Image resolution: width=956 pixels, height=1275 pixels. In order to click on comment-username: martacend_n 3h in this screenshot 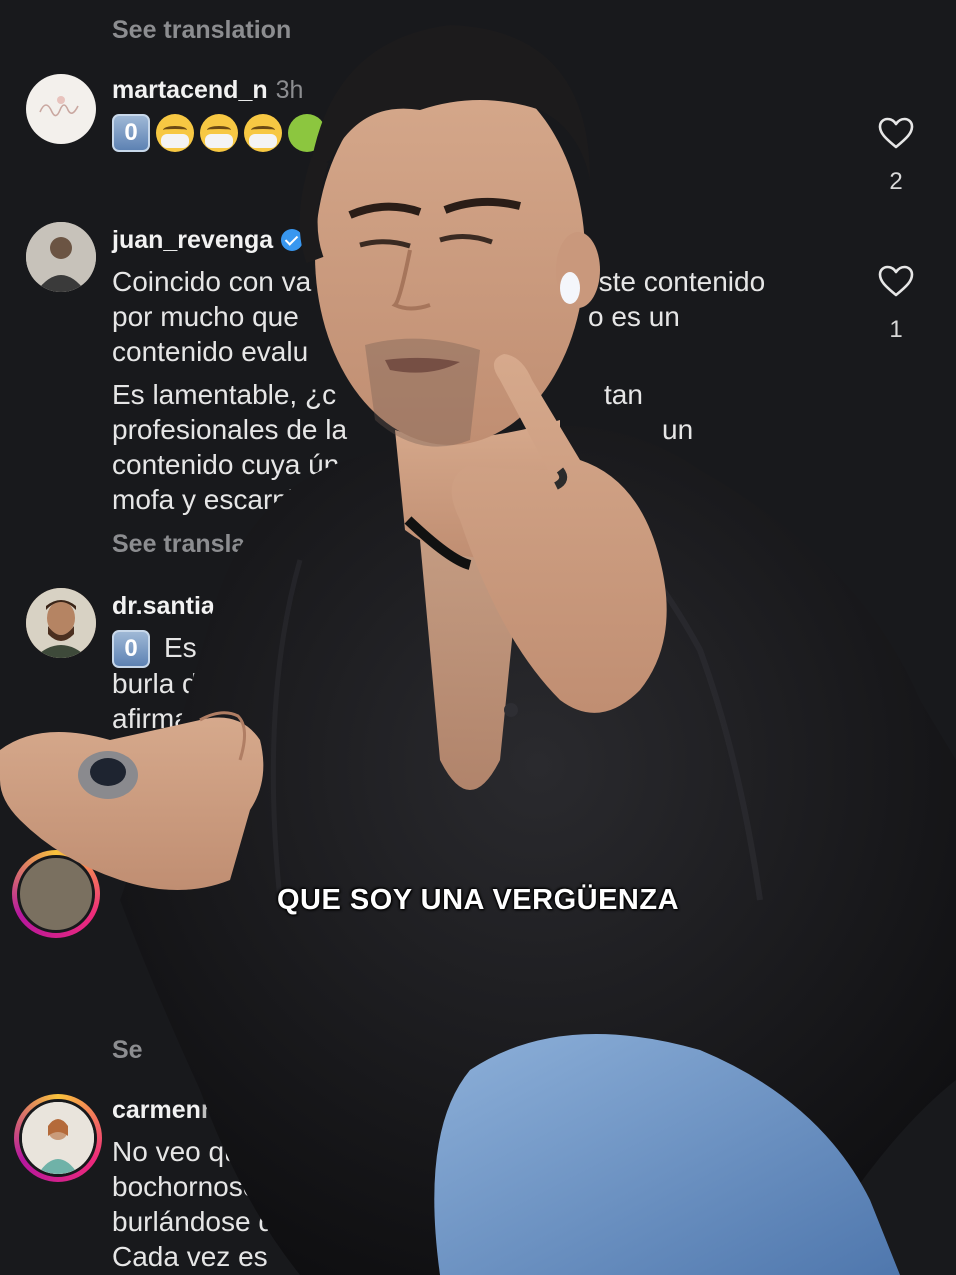, I will do `click(207, 90)`.